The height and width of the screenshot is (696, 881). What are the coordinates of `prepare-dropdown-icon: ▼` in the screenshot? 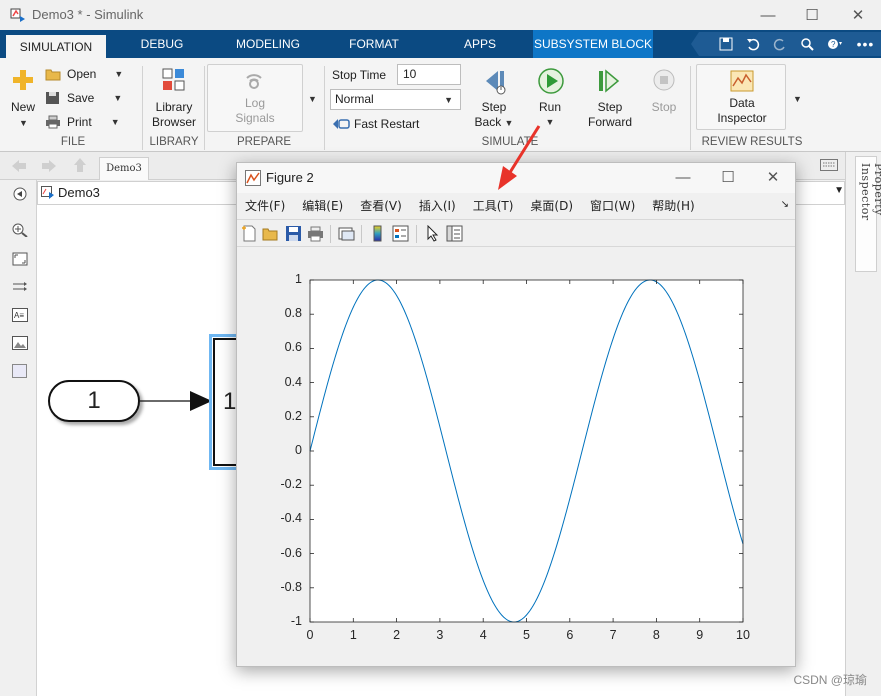 It's located at (312, 99).